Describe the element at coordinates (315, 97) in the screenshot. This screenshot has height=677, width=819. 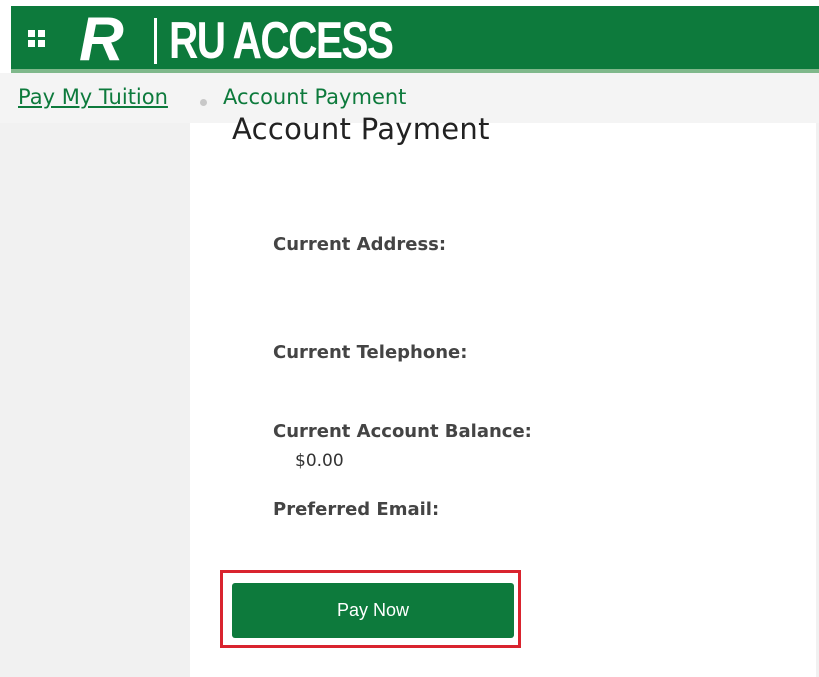
I see `breadcrumb-current-page: Account Payment` at that location.